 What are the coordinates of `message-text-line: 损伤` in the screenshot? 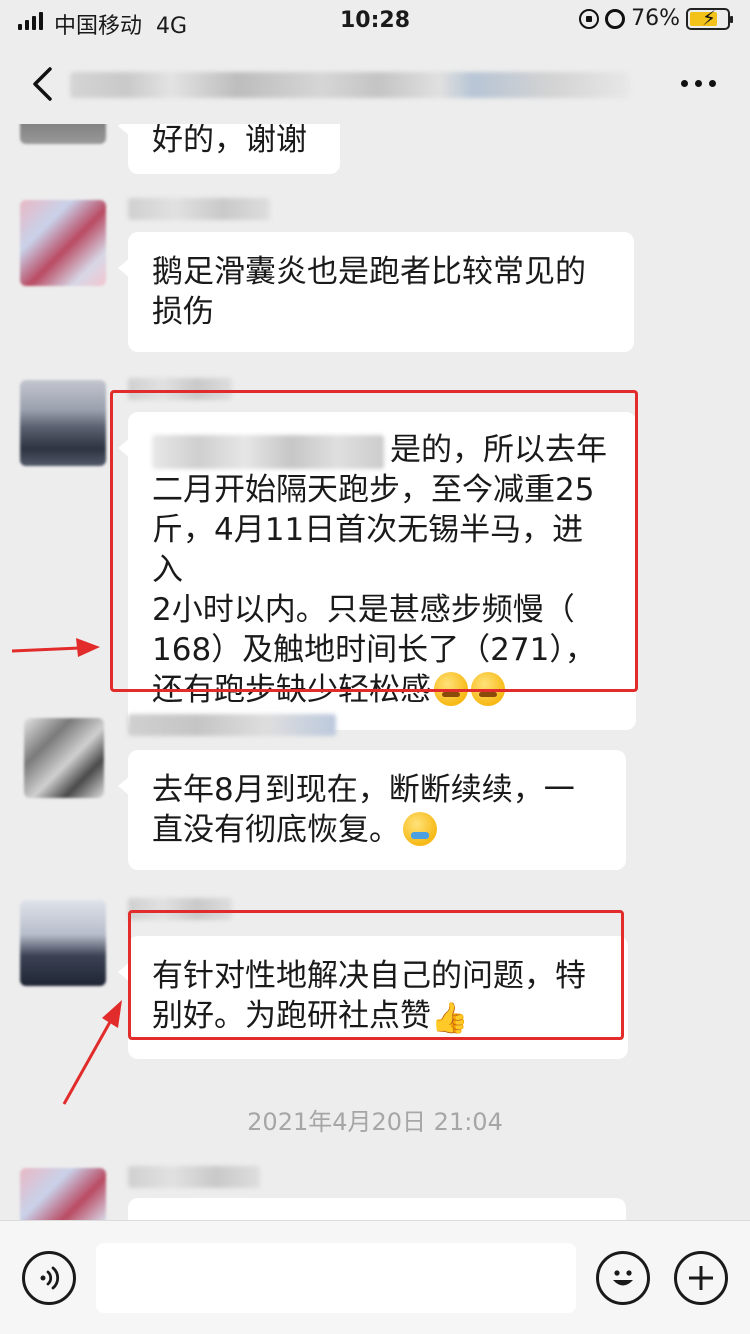 It's located at (183, 312).